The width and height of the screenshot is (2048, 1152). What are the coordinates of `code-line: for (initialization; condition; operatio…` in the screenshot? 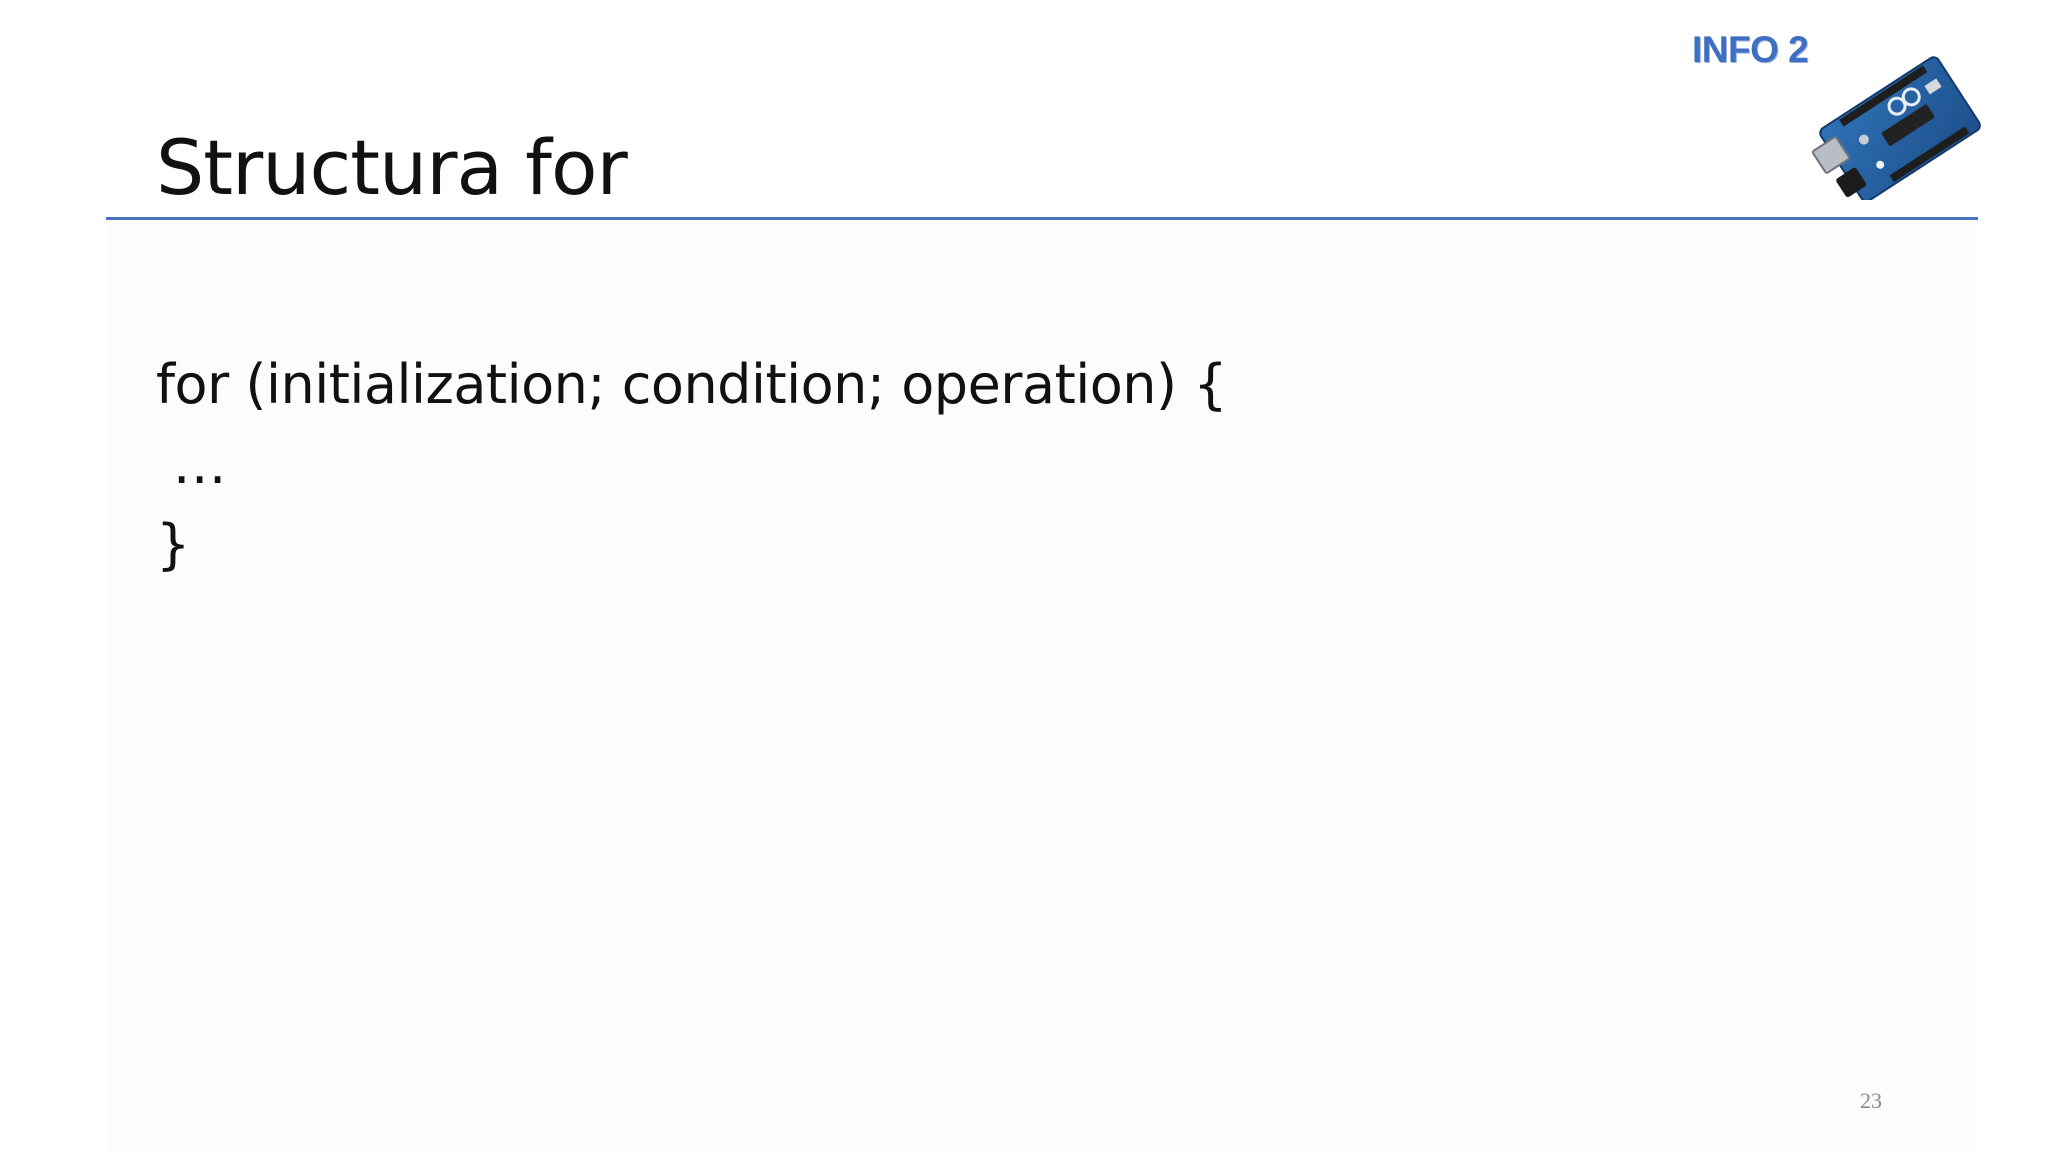 It's located at (692, 384).